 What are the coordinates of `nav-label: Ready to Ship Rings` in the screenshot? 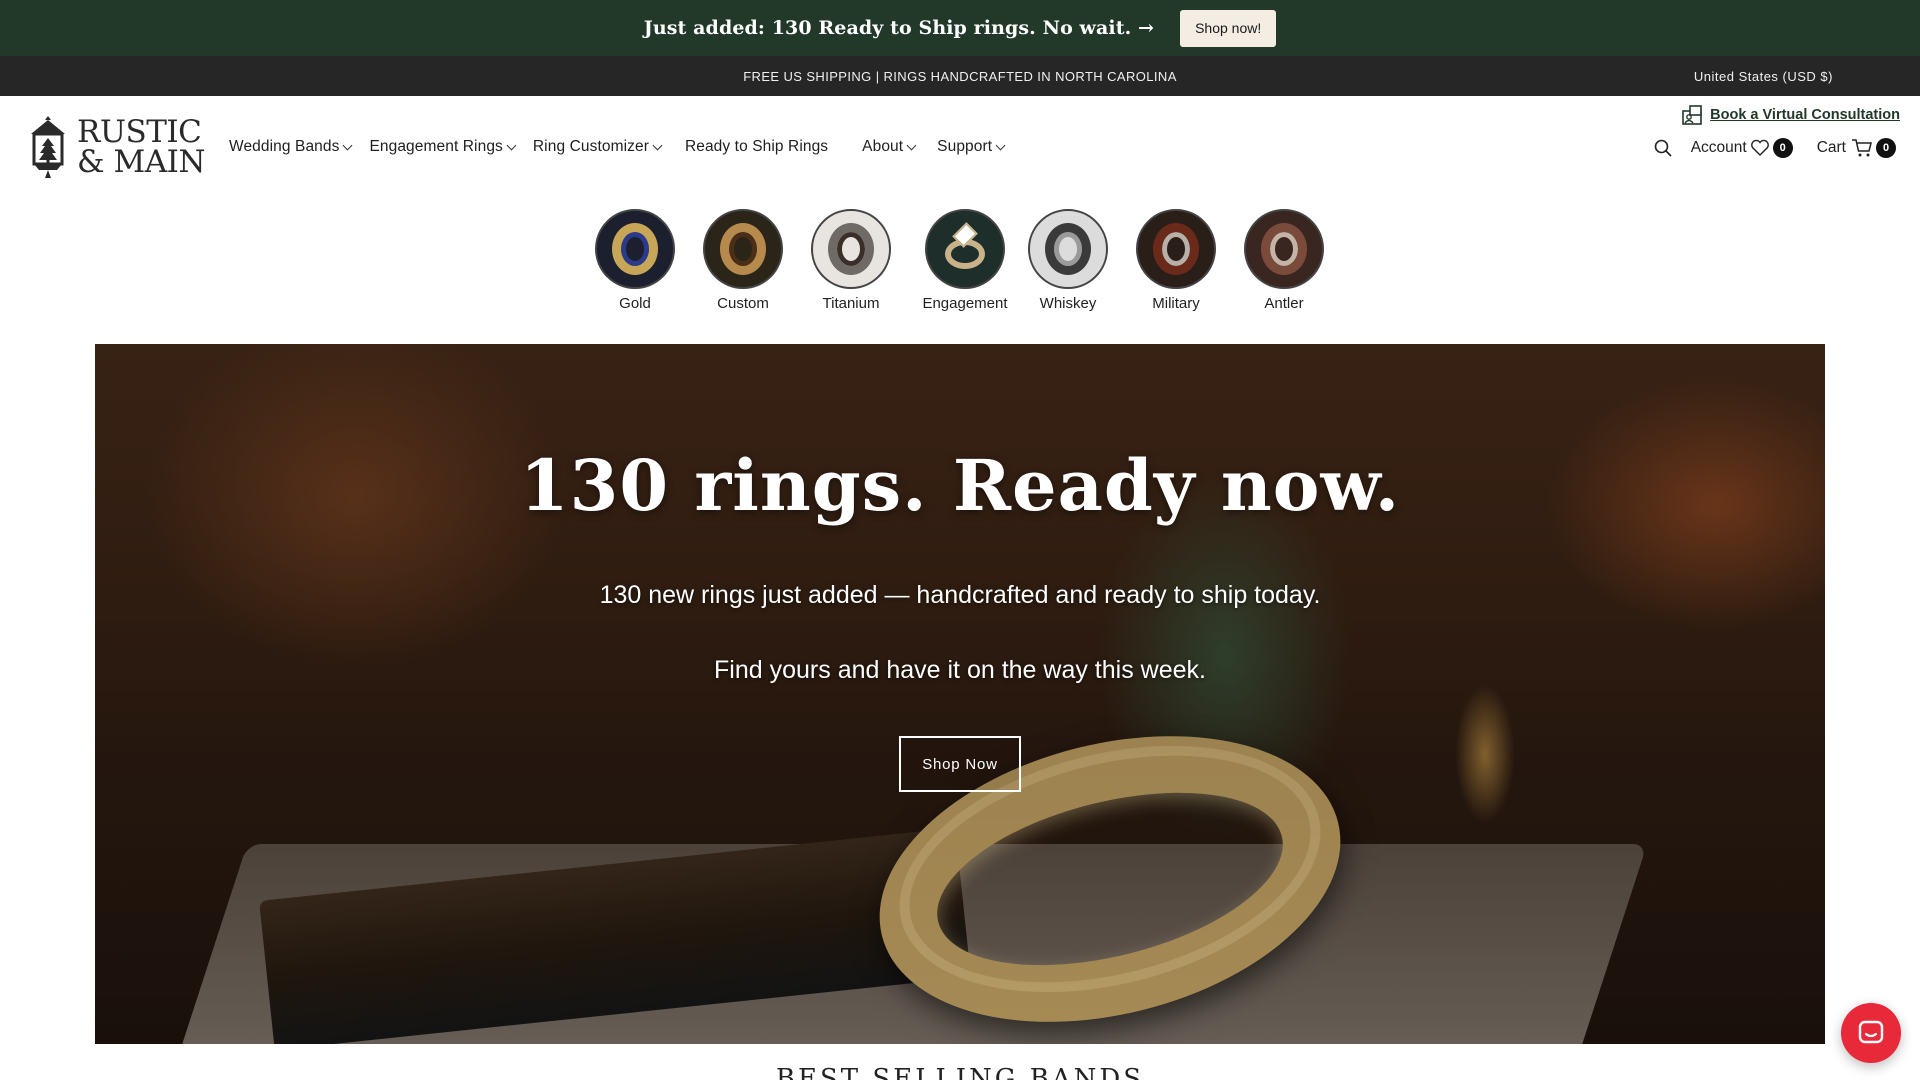 It's located at (756, 146).